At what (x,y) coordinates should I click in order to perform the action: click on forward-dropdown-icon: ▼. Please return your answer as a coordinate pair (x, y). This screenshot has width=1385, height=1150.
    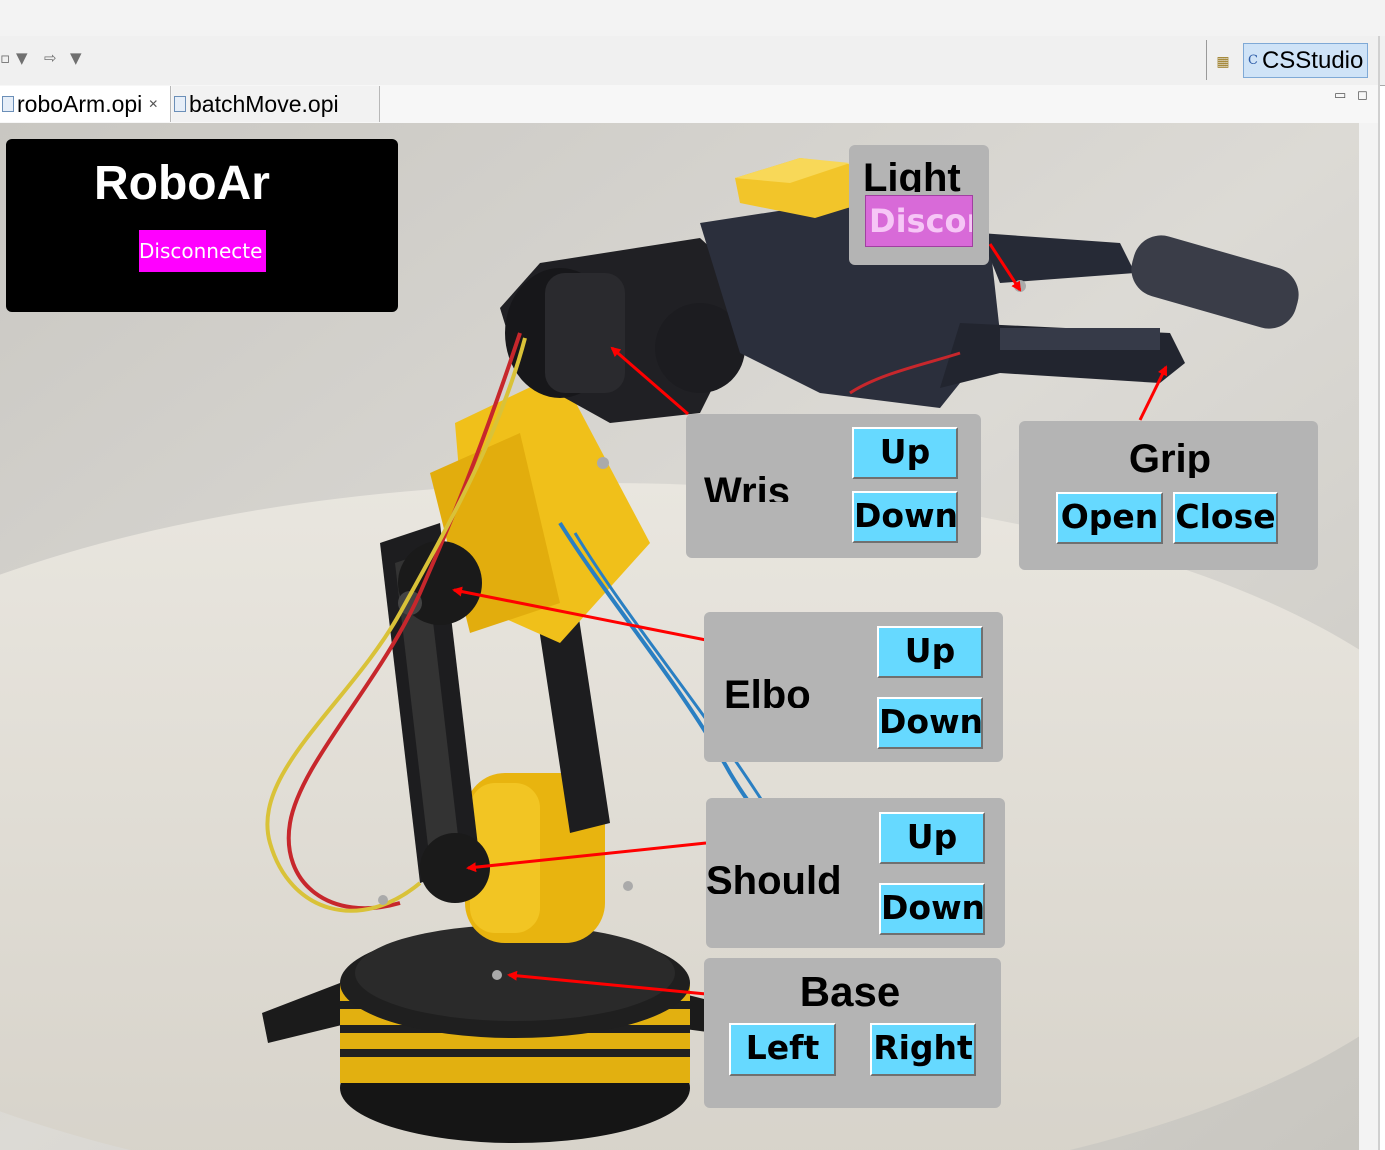
    Looking at the image, I should click on (76, 58).